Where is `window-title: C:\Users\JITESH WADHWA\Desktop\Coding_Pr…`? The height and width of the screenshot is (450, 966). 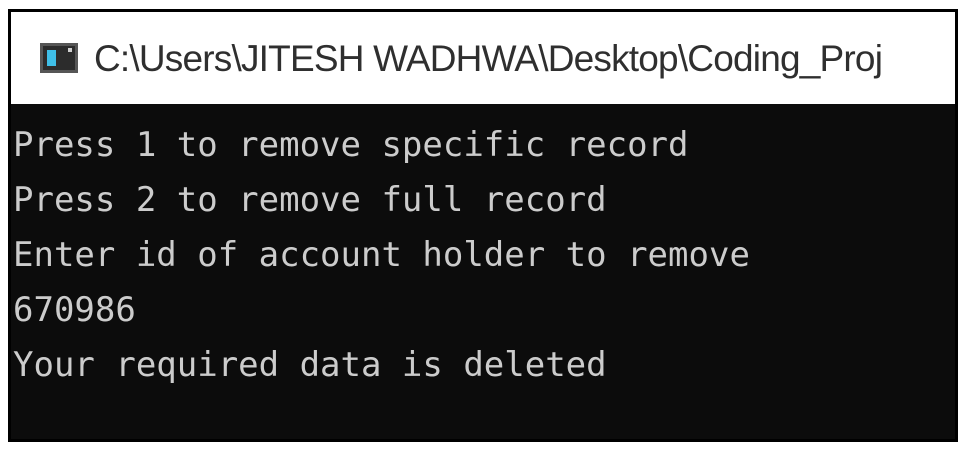 window-title: C:\Users\JITESH WADHWA\Desktop\Coding_Pr… is located at coordinates (488, 58).